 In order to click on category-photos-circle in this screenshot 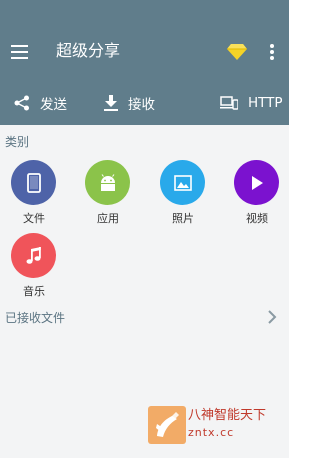, I will do `click(182, 182)`.